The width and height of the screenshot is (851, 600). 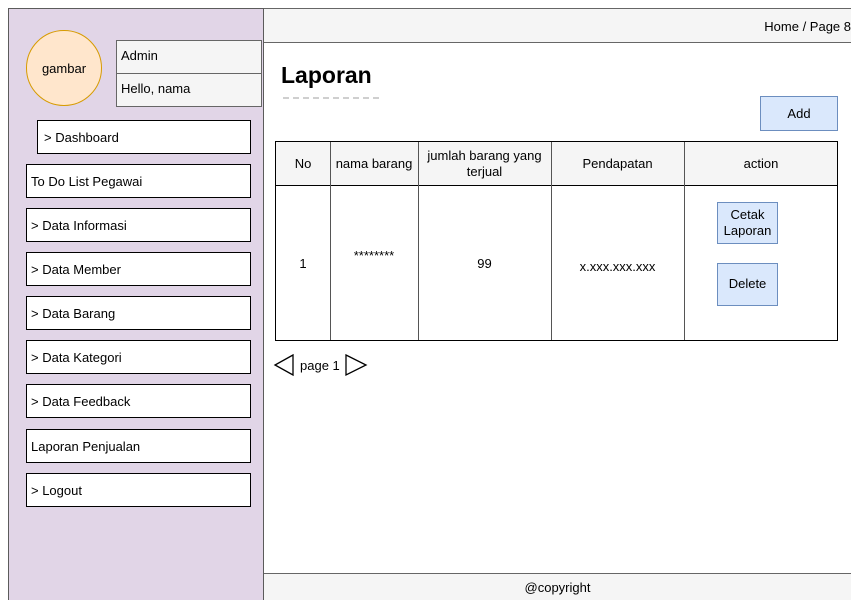 I want to click on page-title: Laporan, so click(x=326, y=75).